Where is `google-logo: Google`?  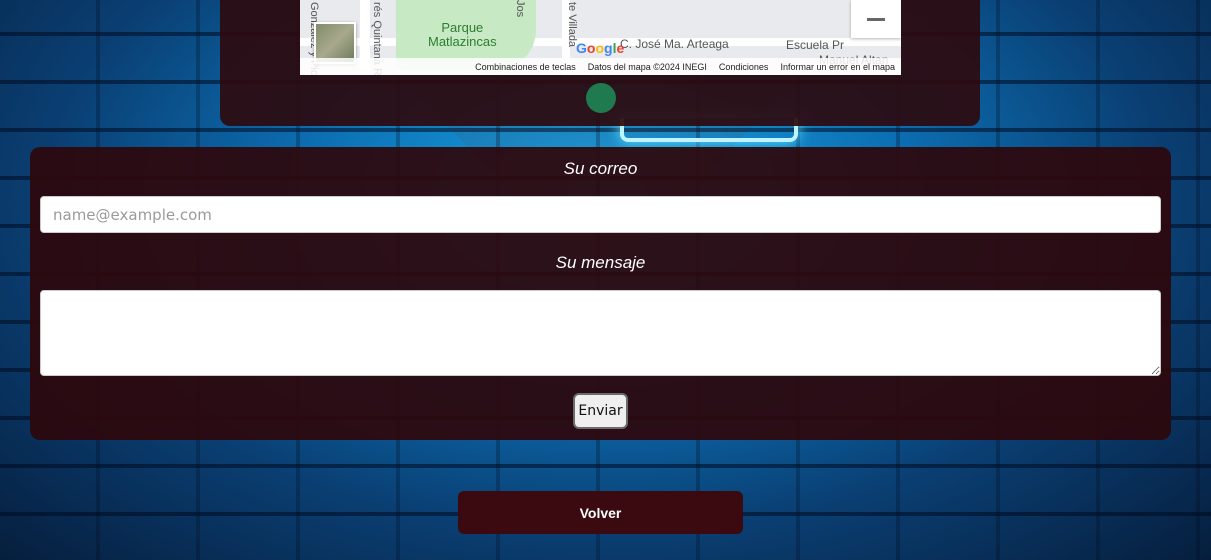 google-logo: Google is located at coordinates (600, 48).